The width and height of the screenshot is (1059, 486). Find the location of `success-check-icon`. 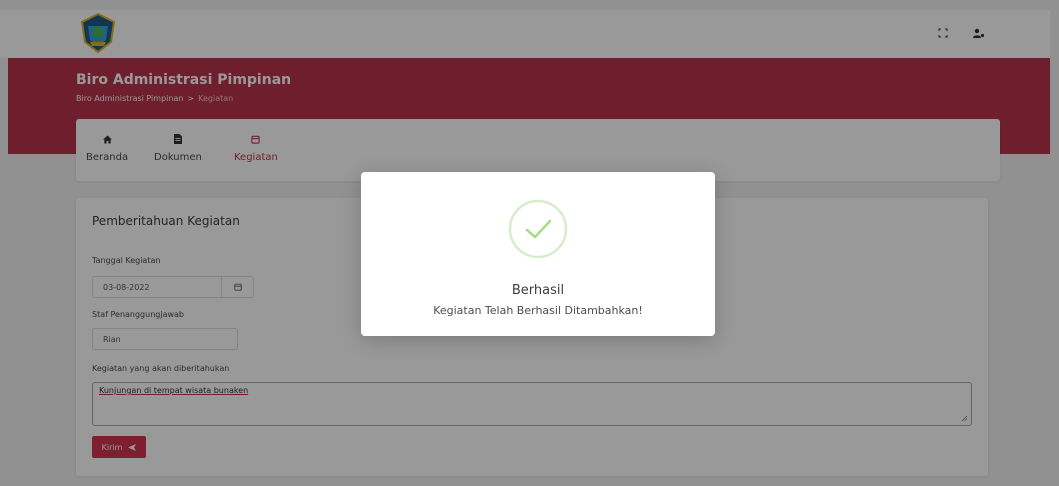

success-check-icon is located at coordinates (538, 229).